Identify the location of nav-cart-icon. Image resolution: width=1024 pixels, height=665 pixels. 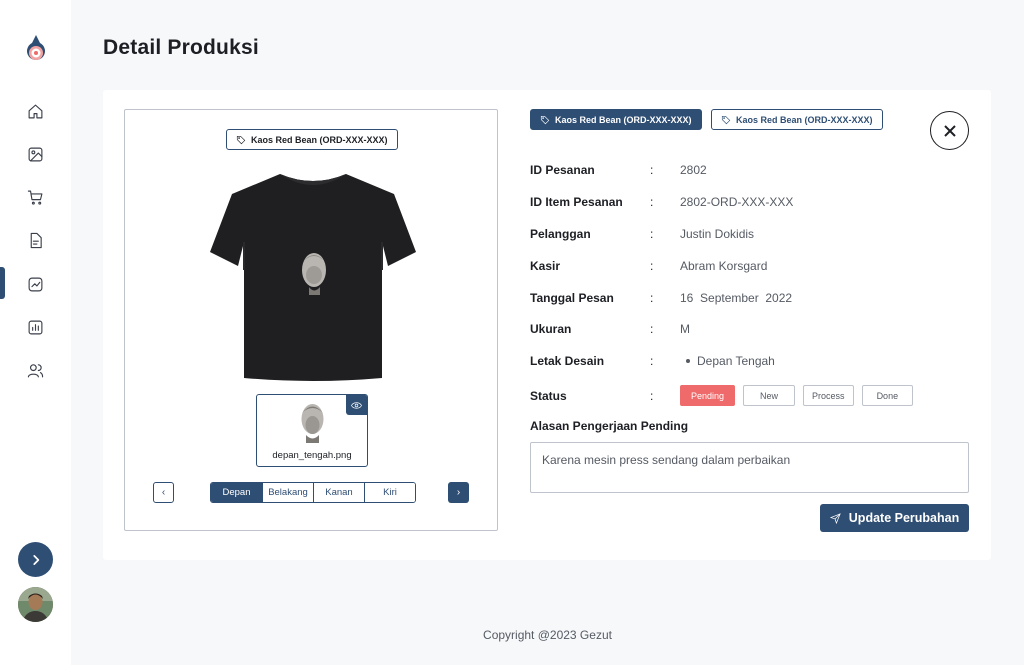
(35, 197).